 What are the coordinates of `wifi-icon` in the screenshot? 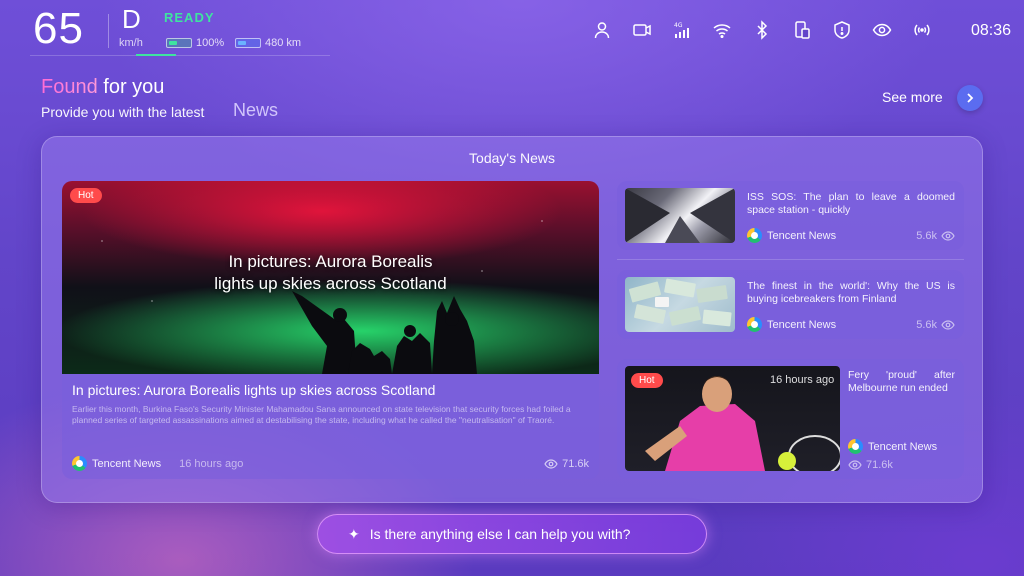 It's located at (722, 30).